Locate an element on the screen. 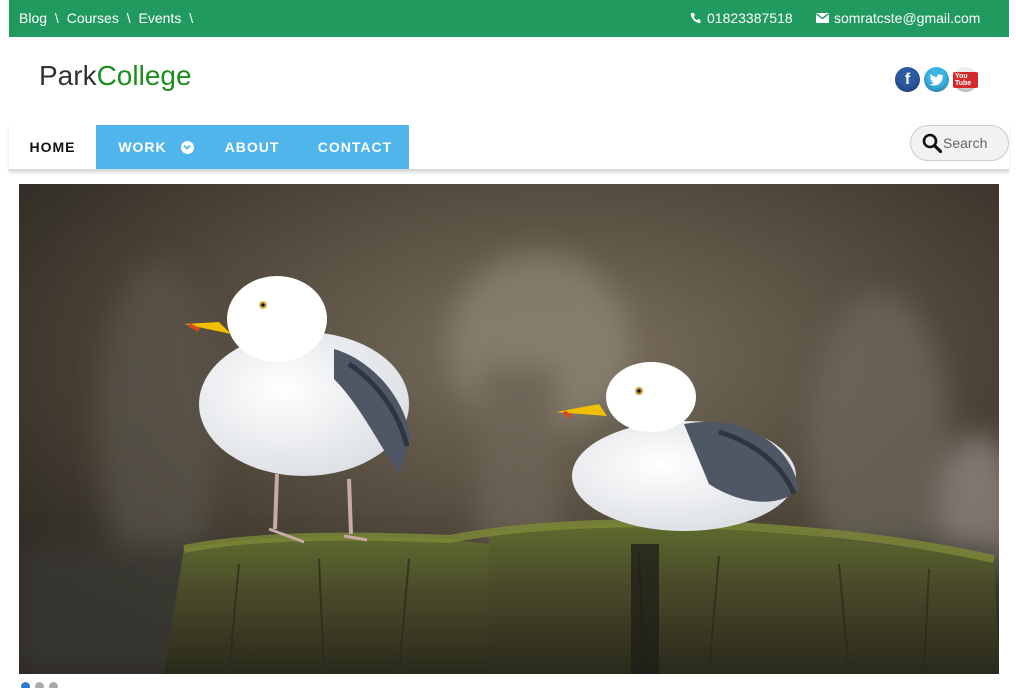 This screenshot has height=688, width=1016. breadcrumb-blog: Blog is located at coordinates (33, 18).